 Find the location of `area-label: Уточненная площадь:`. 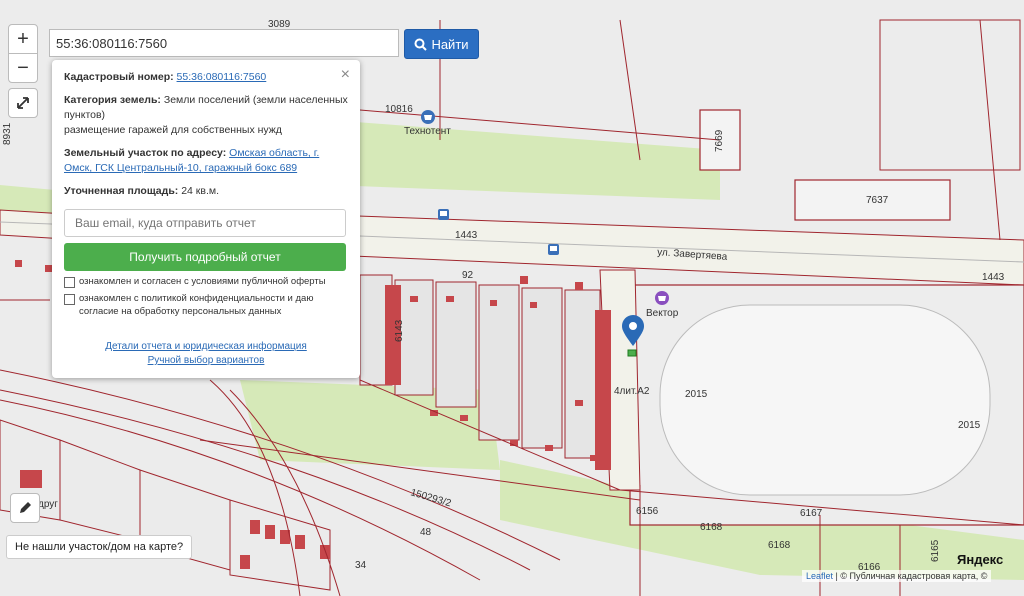

area-label: Уточненная площадь: is located at coordinates (121, 191).